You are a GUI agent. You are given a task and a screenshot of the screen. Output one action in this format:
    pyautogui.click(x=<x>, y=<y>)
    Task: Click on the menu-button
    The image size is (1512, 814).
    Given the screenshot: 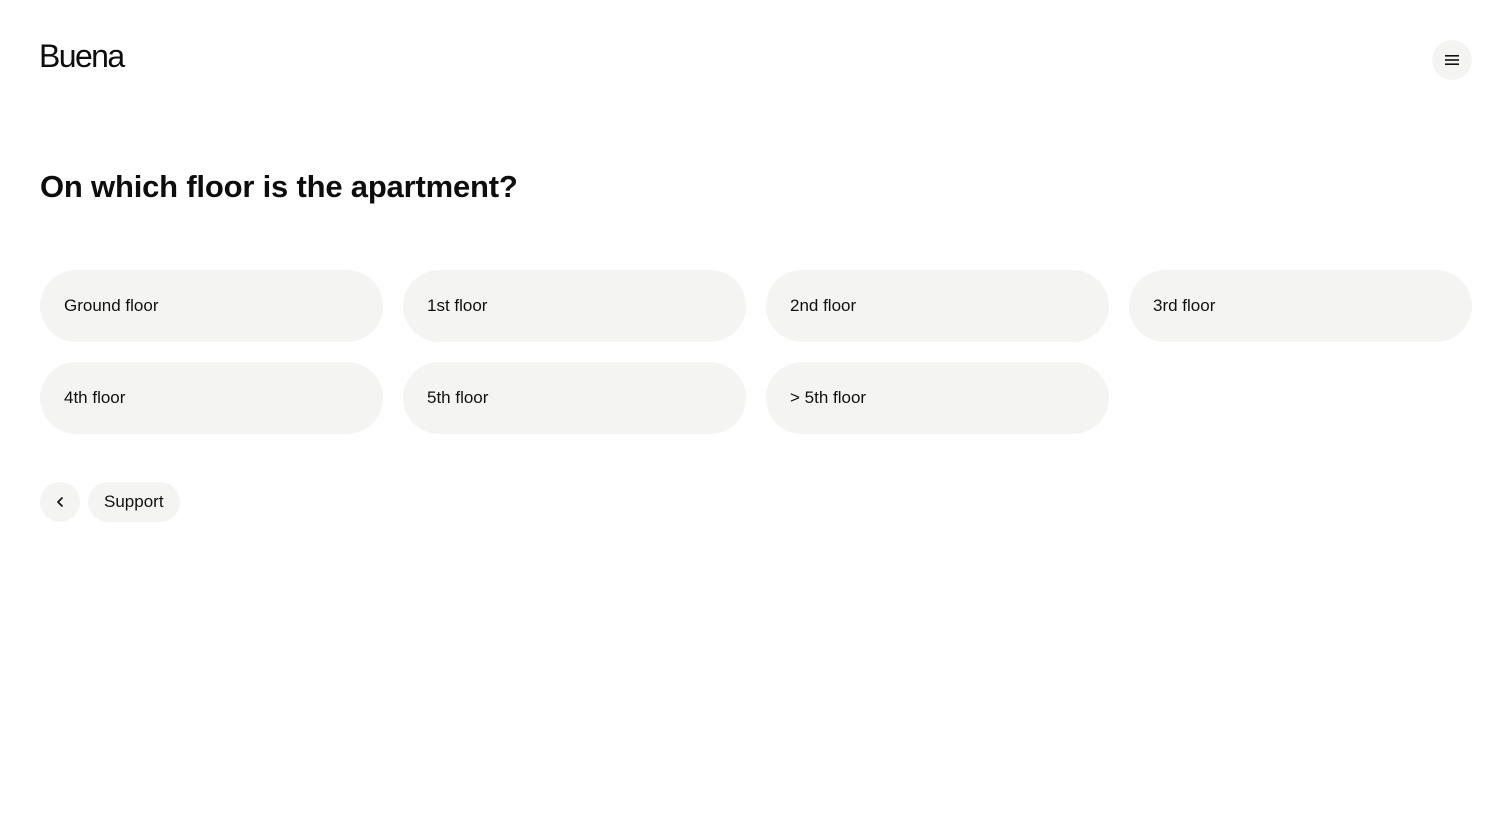 What is the action you would take?
    pyautogui.click(x=1452, y=60)
    